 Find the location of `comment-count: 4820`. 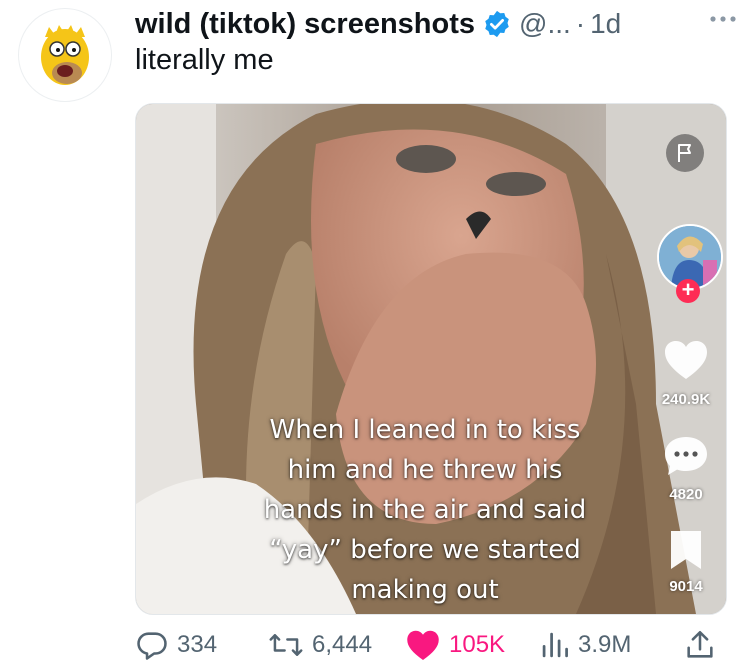

comment-count: 4820 is located at coordinates (686, 494).